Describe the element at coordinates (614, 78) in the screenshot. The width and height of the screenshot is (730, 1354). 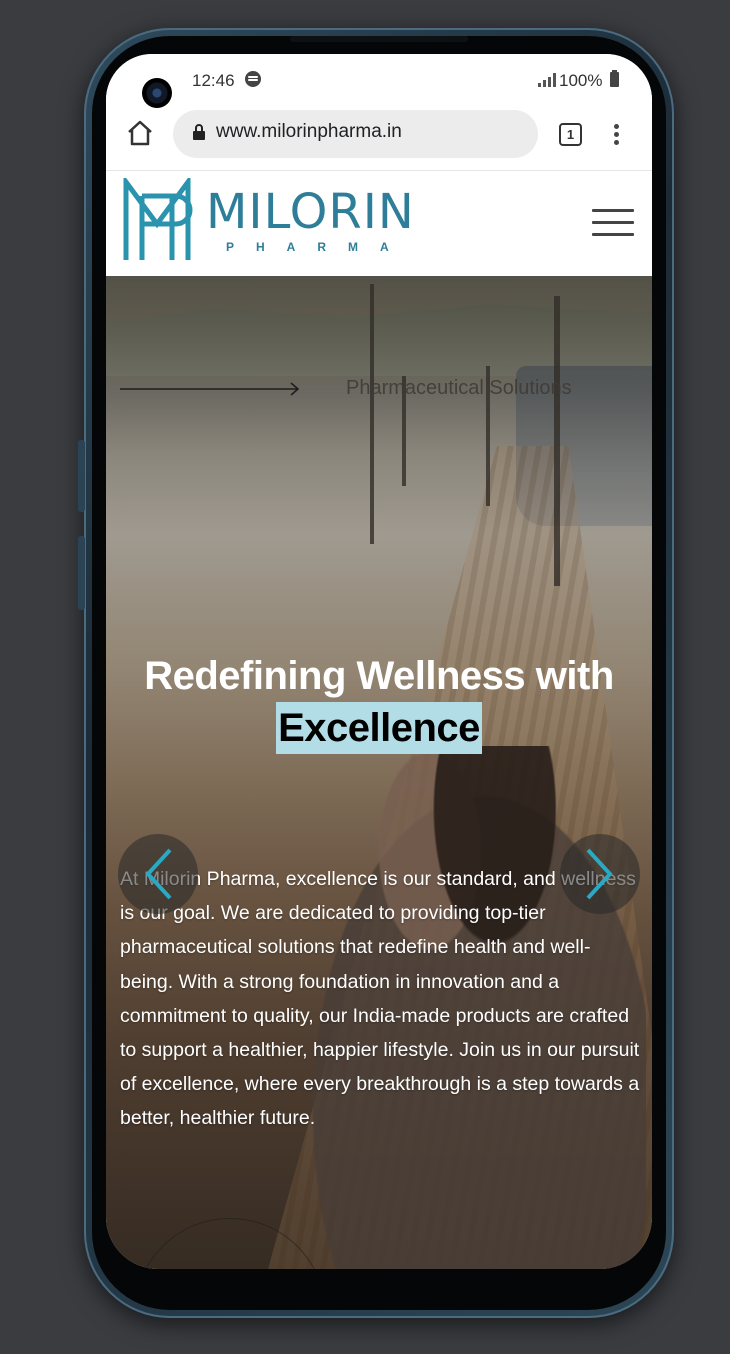
I see `battery-icon` at that location.